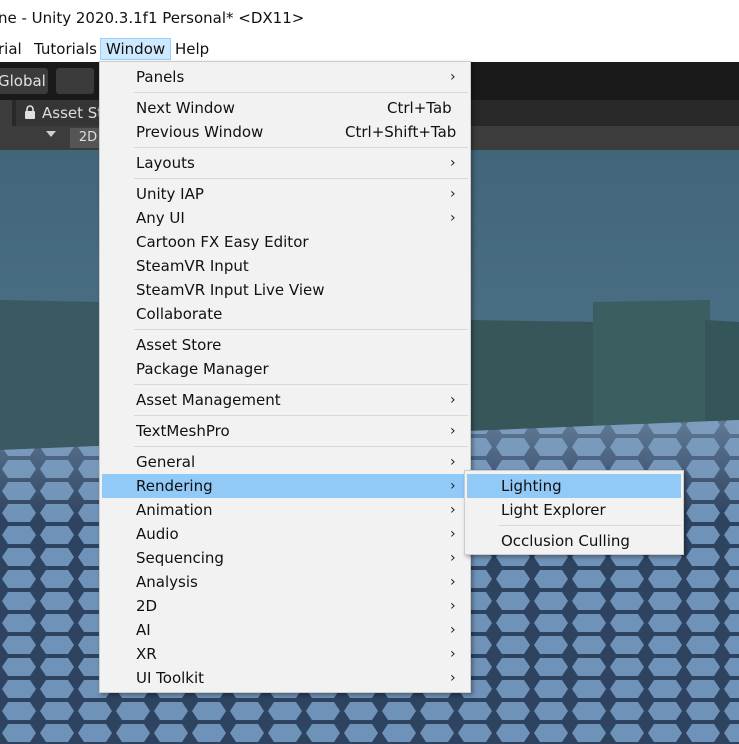 The width and height of the screenshot is (739, 744). What do you see at coordinates (369, 18) in the screenshot?
I see `title-bar: ne - Unity 2020.3.1f1 Personal* <DX11>` at bounding box center [369, 18].